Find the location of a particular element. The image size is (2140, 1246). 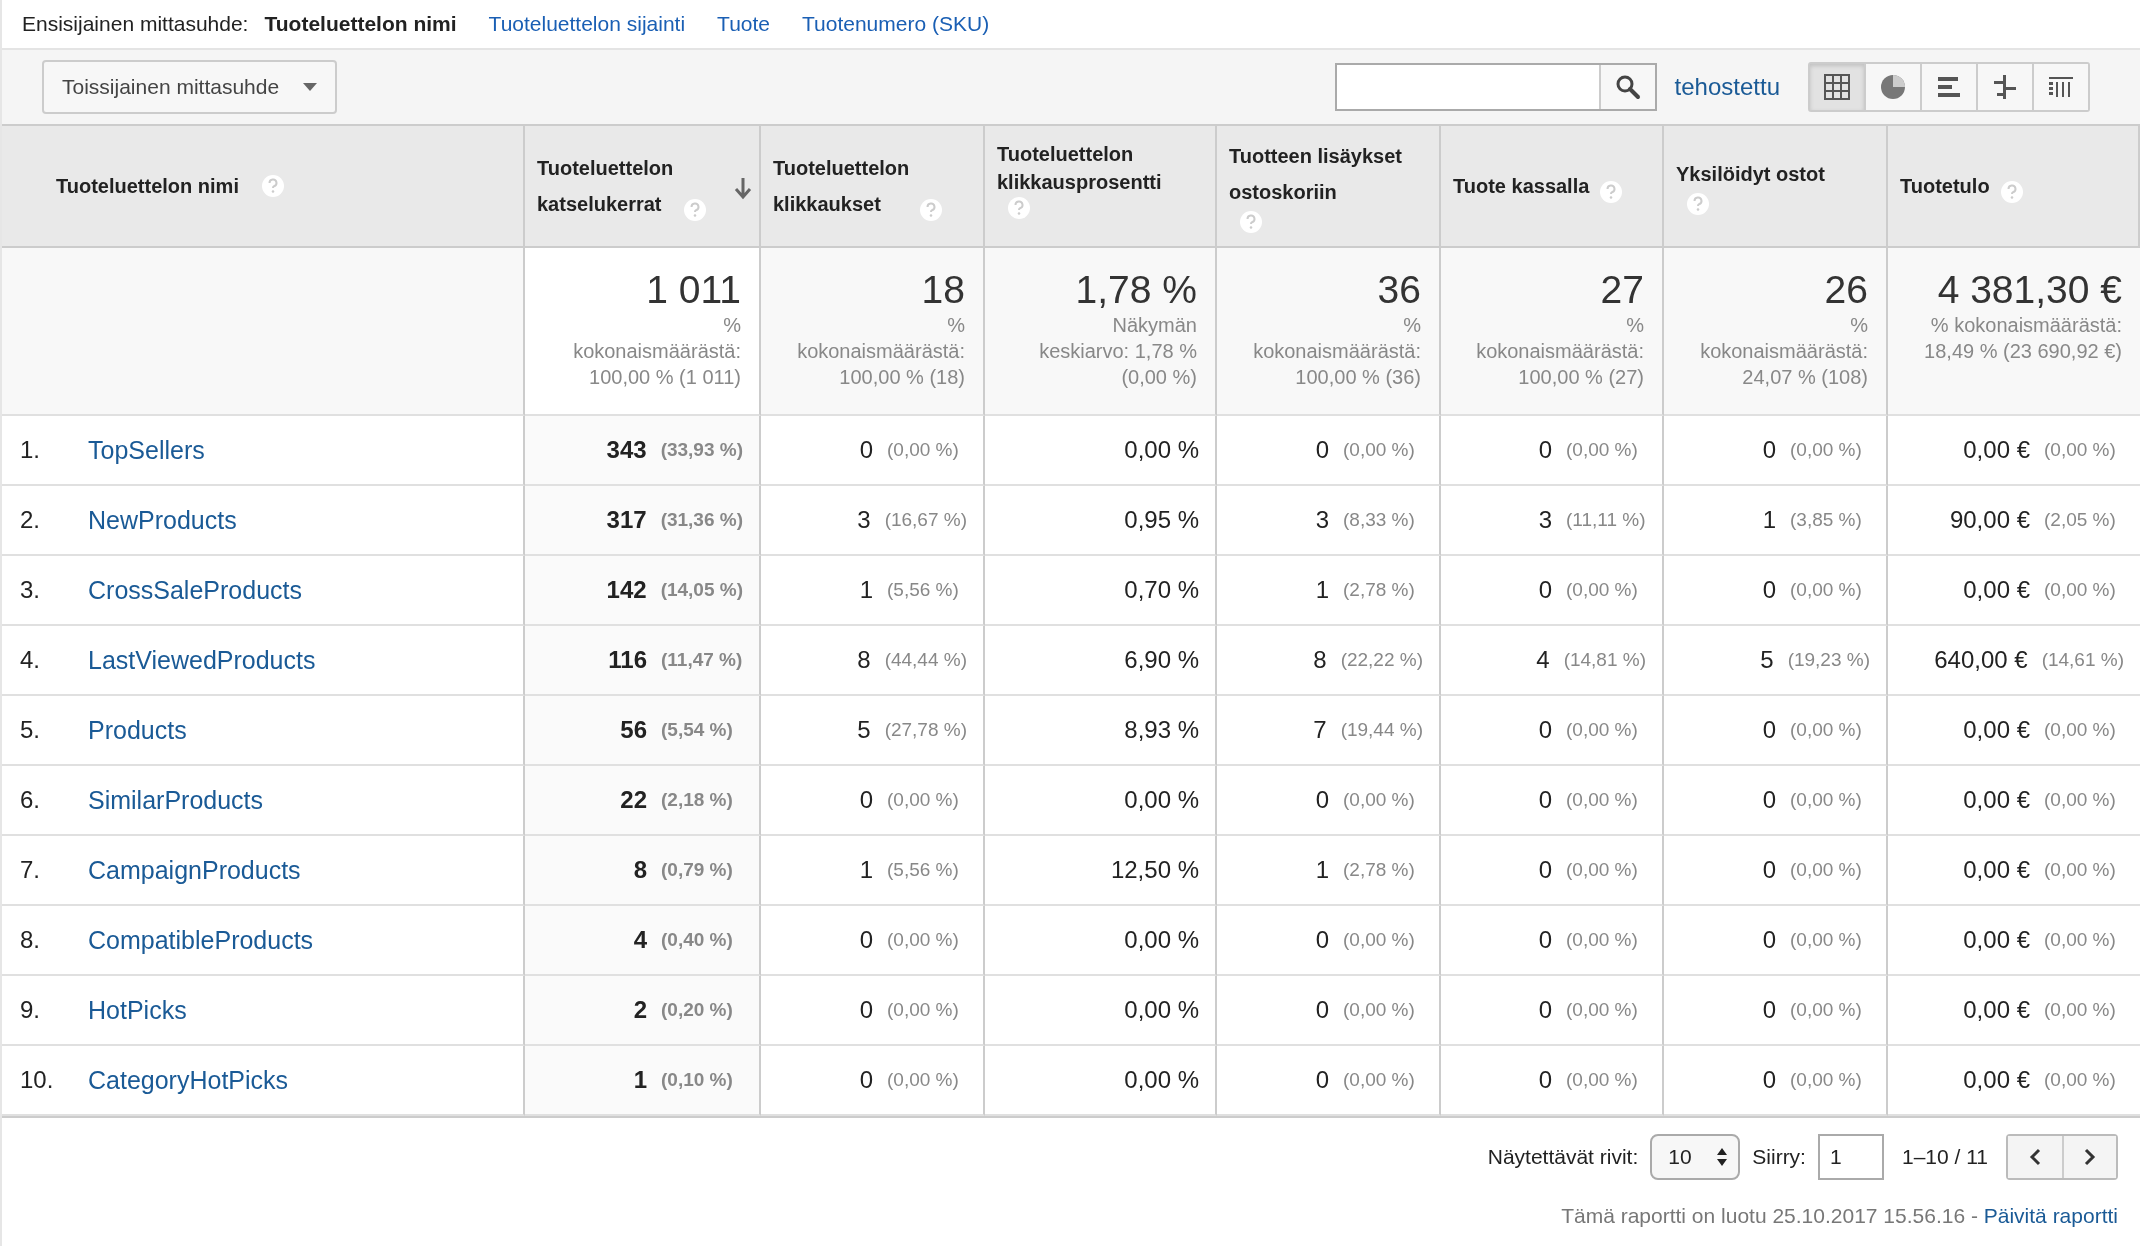

product-list-link: Products is located at coordinates (137, 730).